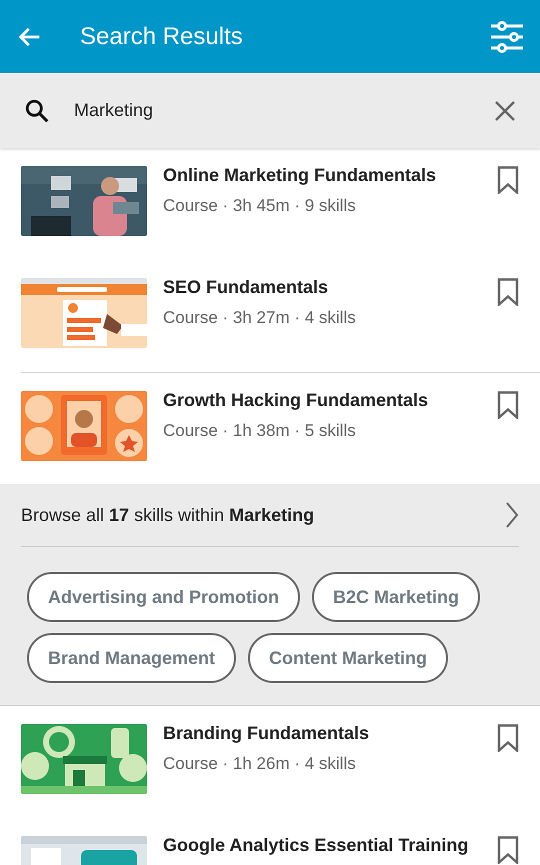 The image size is (540, 865). I want to click on browse-skills-link: Browse all 17 skills within Marketing, so click(263, 515).